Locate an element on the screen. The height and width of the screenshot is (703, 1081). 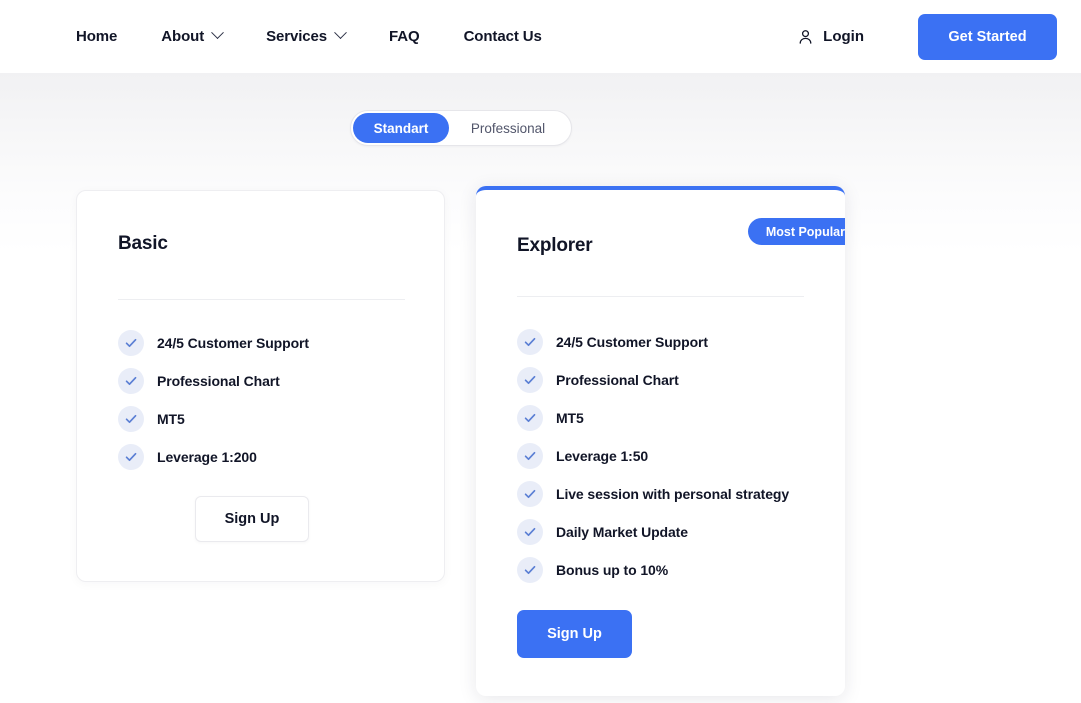
feature-item: Bonus up to 10% is located at coordinates (653, 570).